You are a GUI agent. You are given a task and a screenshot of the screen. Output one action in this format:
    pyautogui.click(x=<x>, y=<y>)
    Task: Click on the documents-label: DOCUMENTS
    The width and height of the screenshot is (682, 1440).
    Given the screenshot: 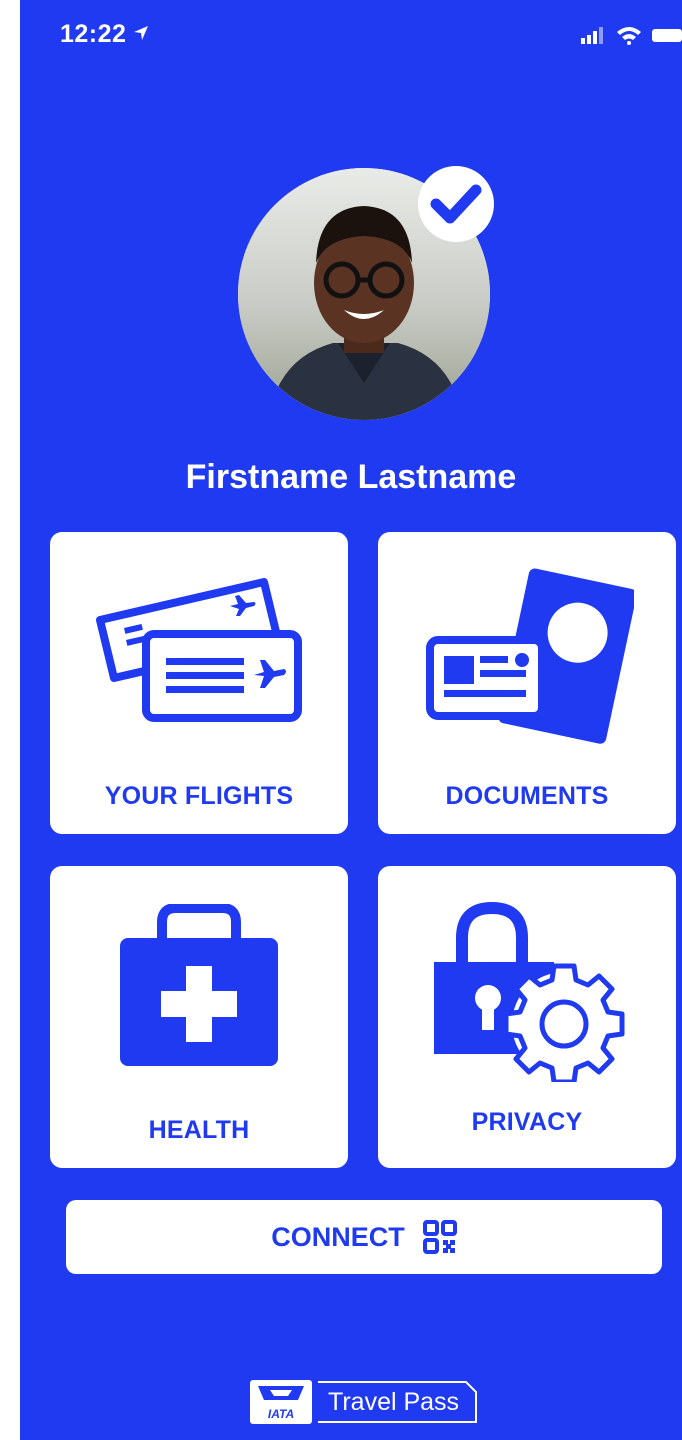 What is the action you would take?
    pyautogui.click(x=527, y=796)
    